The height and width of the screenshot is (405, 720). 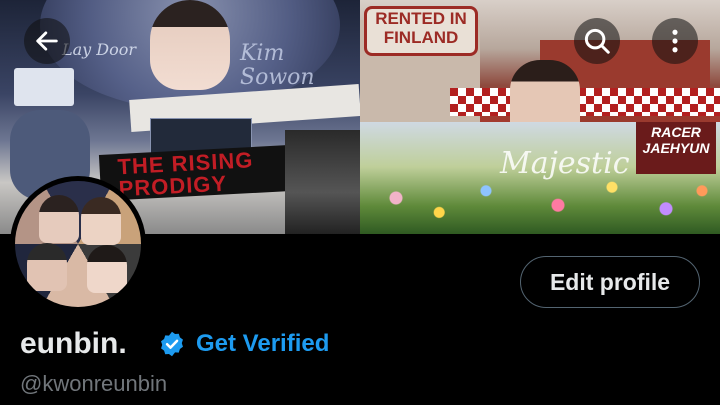 I want to click on banner-portrait-center, so click(x=545, y=91).